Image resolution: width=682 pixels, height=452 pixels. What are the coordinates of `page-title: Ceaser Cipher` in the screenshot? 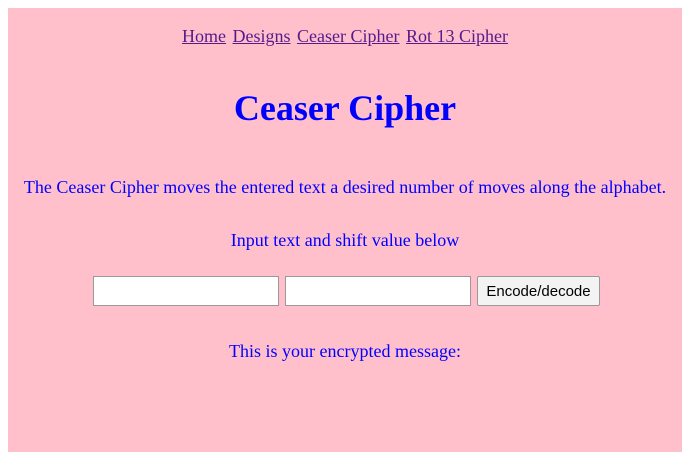 It's located at (345, 108).